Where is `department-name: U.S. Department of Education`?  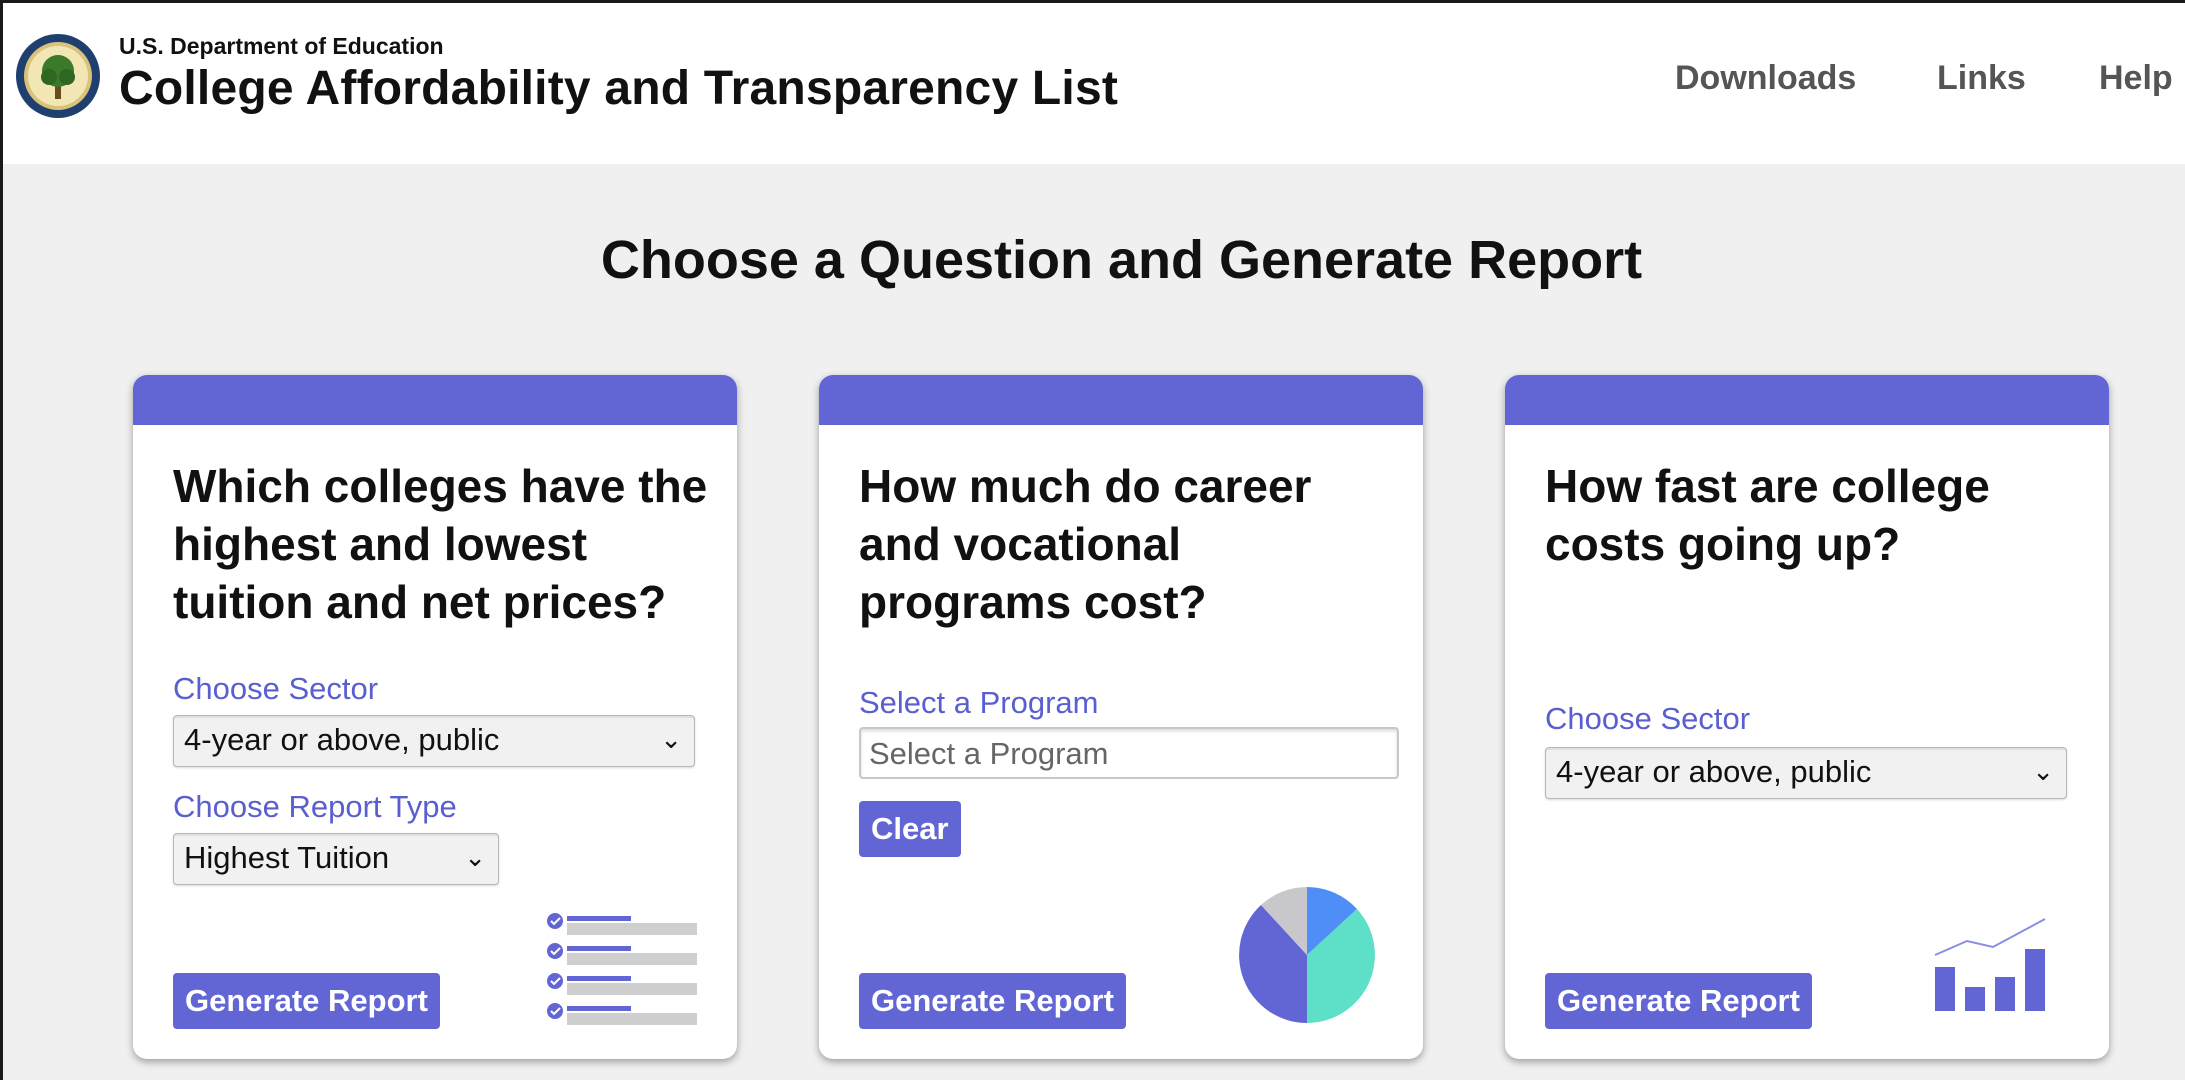
department-name: U.S. Department of Education is located at coordinates (281, 46).